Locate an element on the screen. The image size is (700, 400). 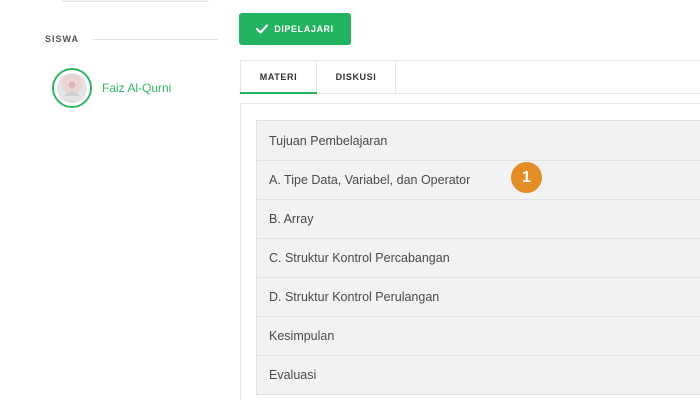
tab-materi-label: MATERI is located at coordinates (278, 77).